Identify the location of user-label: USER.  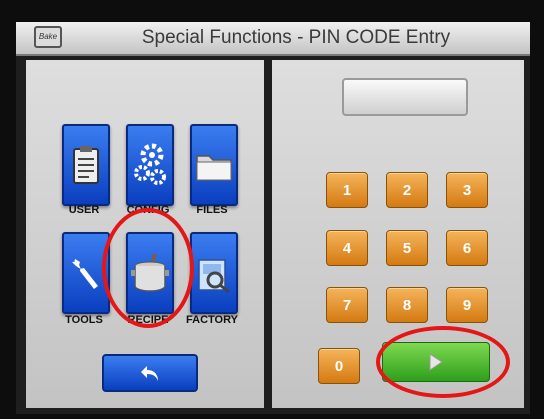
(84, 210).